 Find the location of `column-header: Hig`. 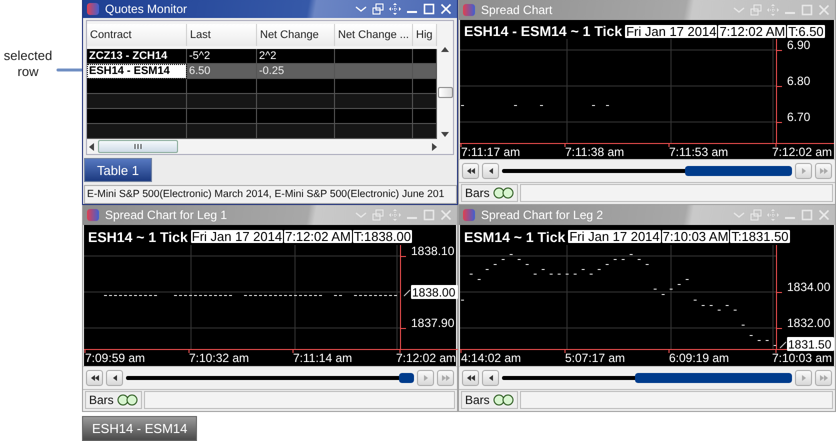

column-header: Hig is located at coordinates (425, 35).